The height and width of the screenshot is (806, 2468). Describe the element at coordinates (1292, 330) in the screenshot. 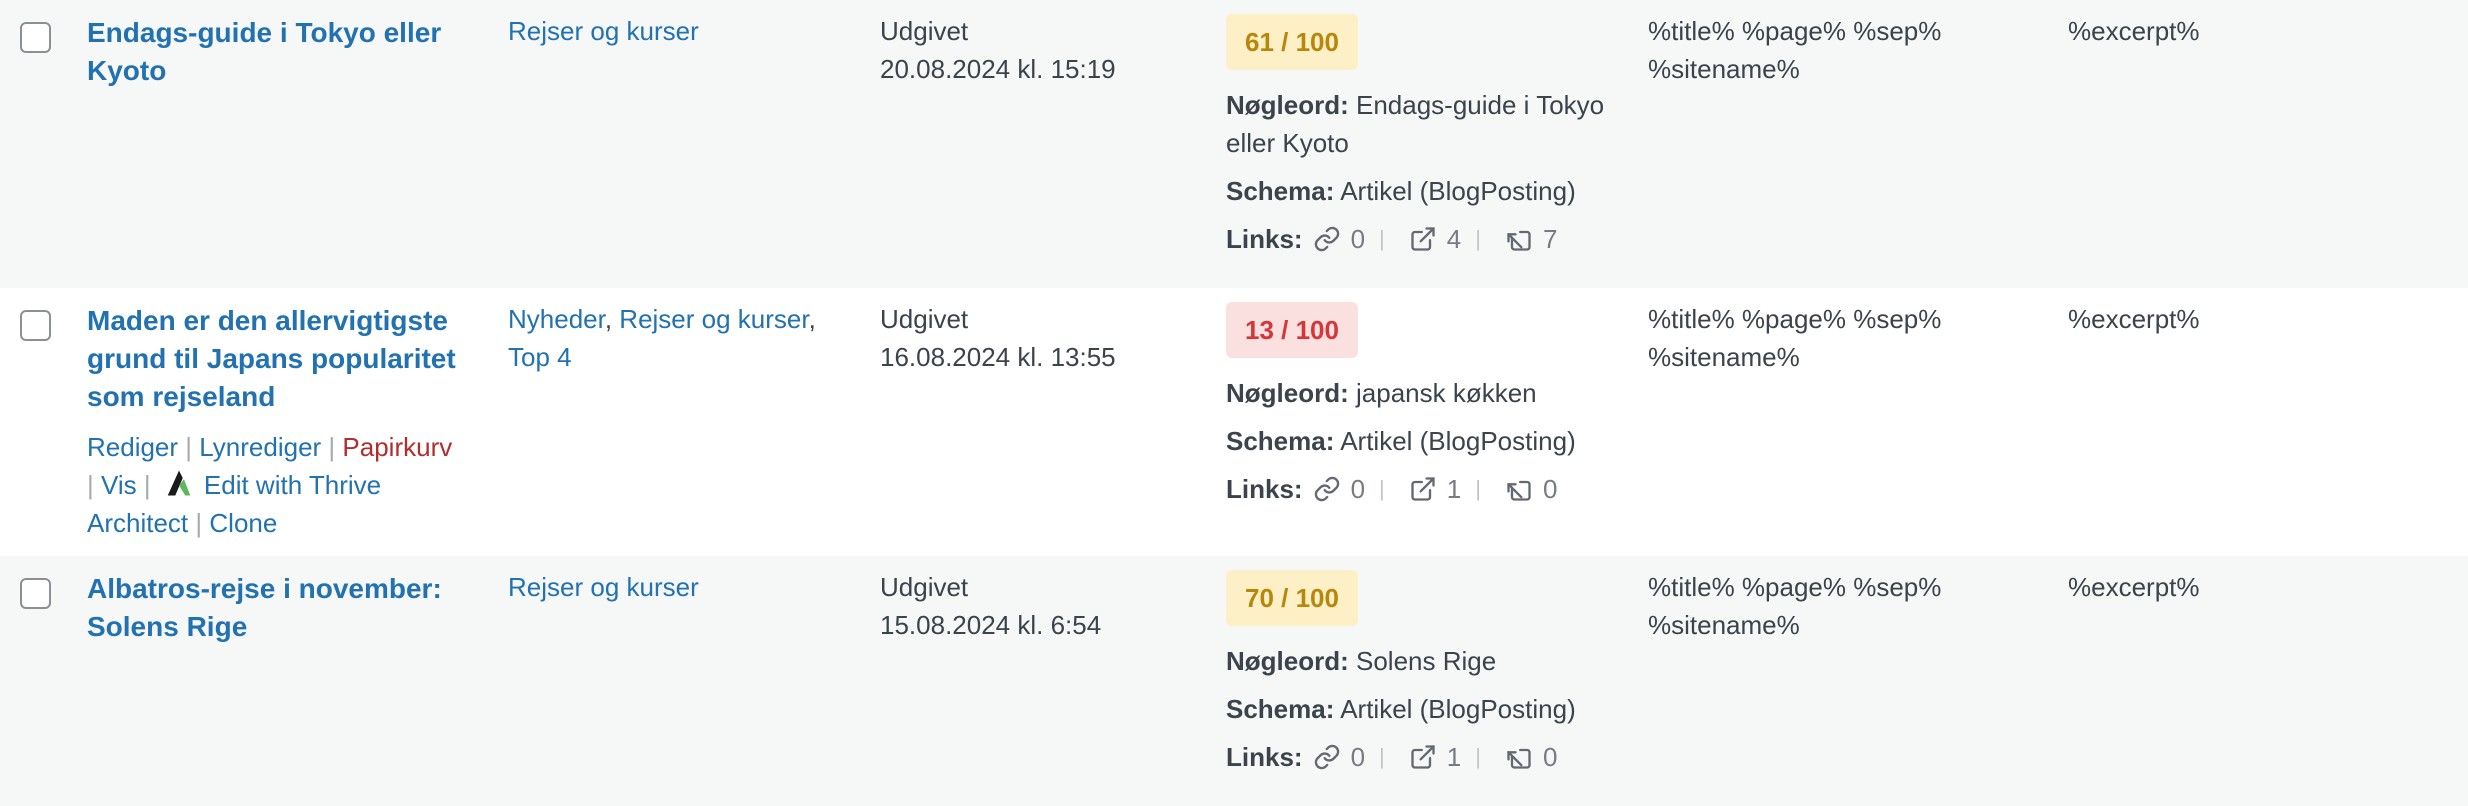

I see `seo-score-badge: 13 / 100` at that location.